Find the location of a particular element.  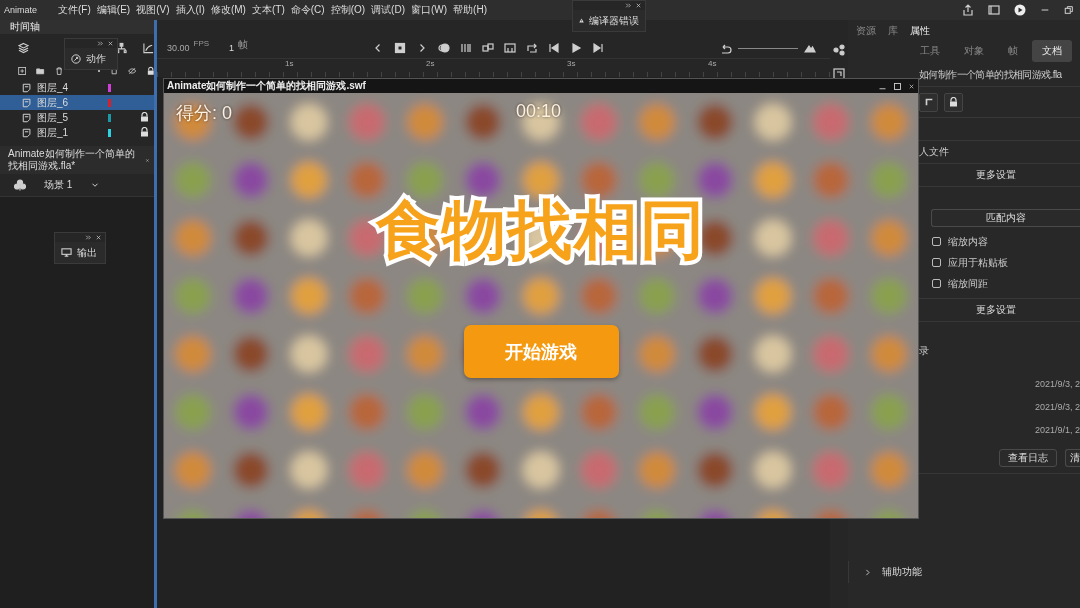

eye-hidden-icon is located at coordinates (132, 71).